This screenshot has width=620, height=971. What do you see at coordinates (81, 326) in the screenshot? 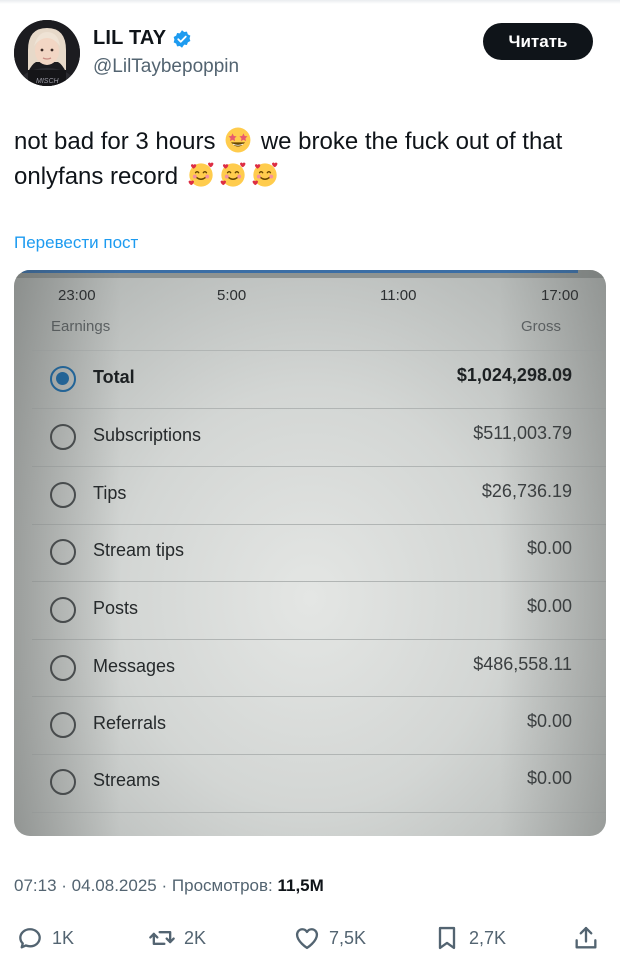
I see `earnings-column-header: Earnings` at bounding box center [81, 326].